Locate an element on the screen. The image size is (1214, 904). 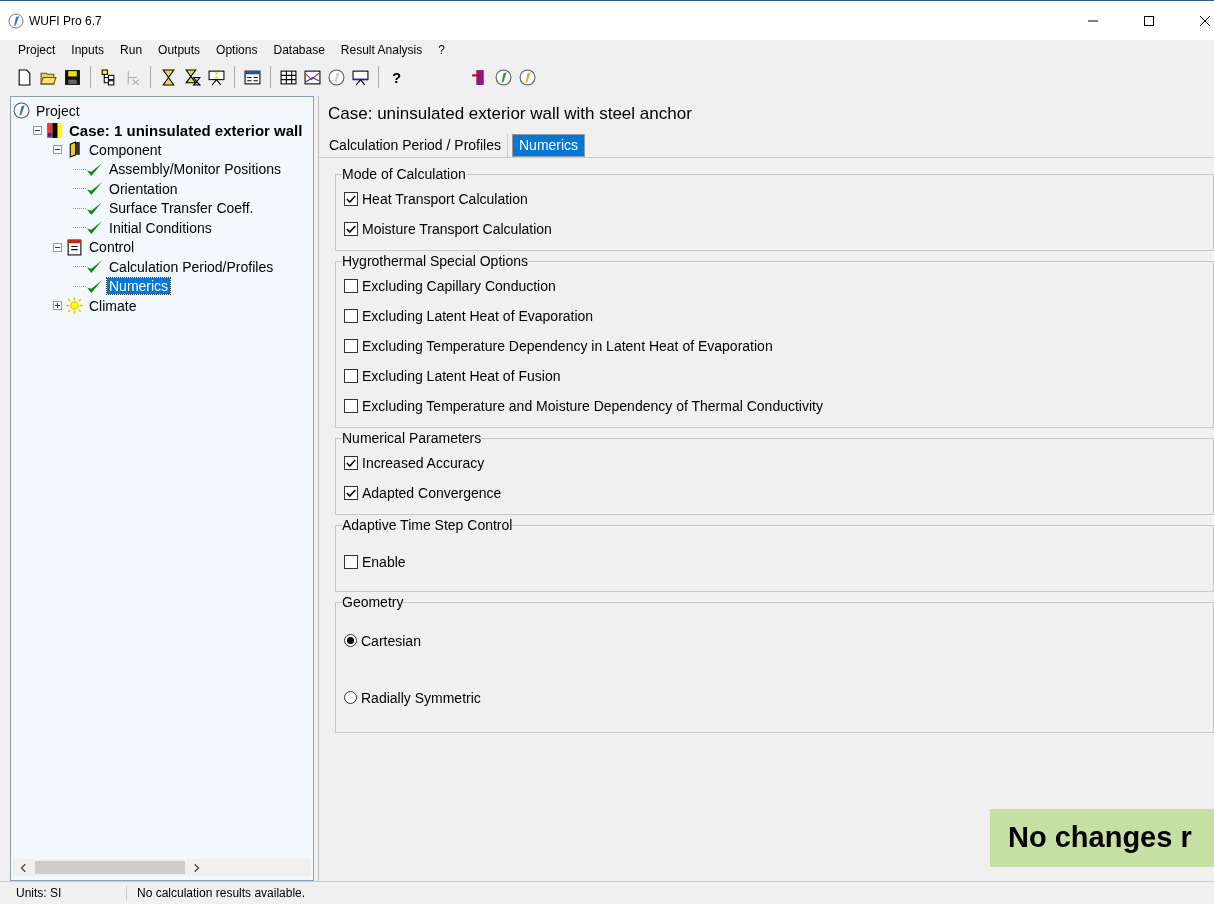
group-title: Numerical Parameters is located at coordinates (412, 438).